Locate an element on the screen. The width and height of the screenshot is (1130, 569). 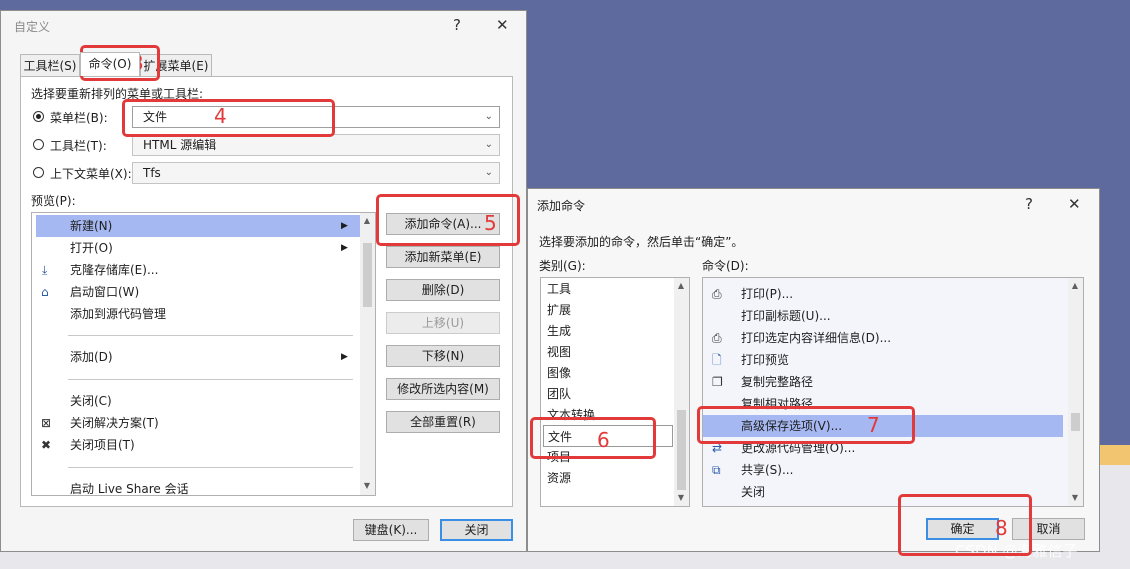
print-preview-icon: 🗋 is located at coordinates (717, 360).